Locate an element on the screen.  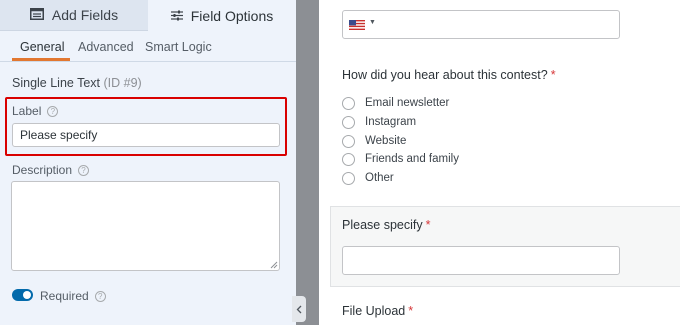
panel-tabs: Add Fields Field Options is located at coordinates (148, 15).